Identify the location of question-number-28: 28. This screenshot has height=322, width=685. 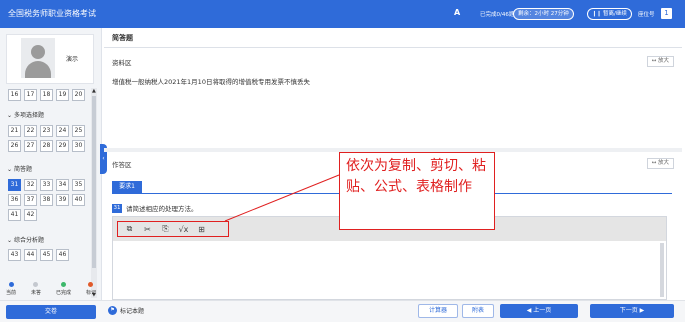
(46, 146).